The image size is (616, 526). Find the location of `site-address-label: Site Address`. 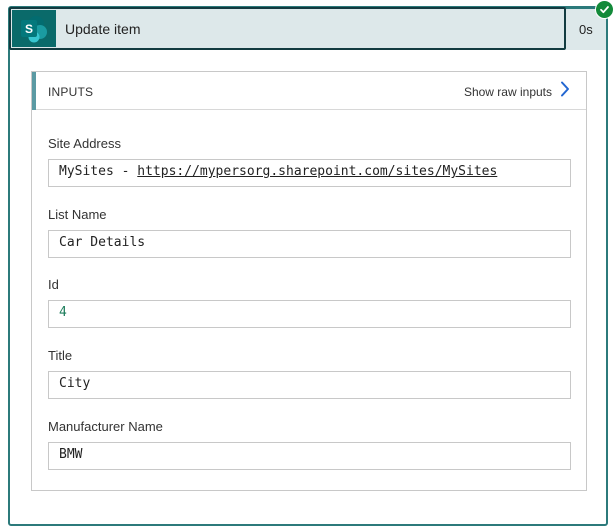

site-address-label: Site Address is located at coordinates (84, 143).